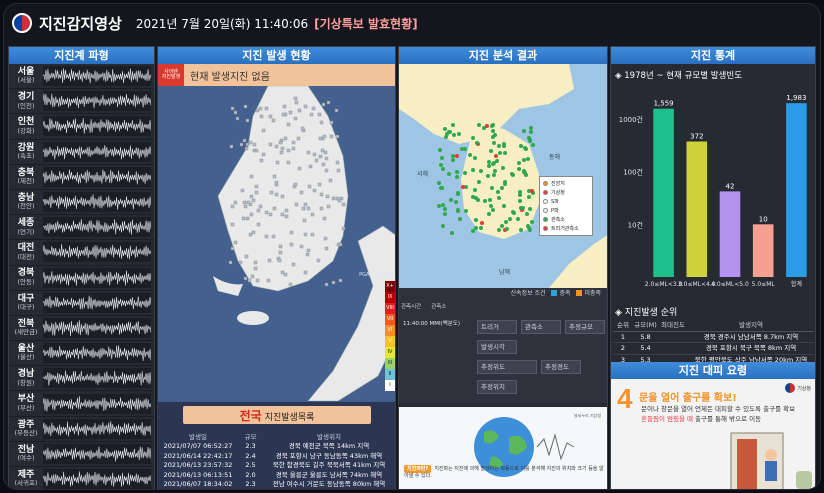 The image size is (824, 493). What do you see at coordinates (507, 367) in the screenshot?
I see `field-est-latitude: 추정위도` at bounding box center [507, 367].